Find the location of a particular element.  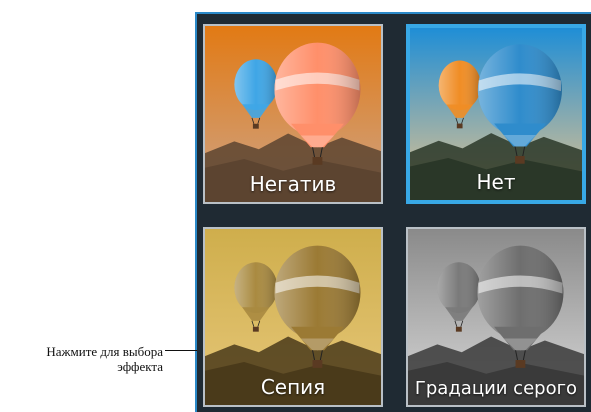

callout-caption: Нажмите для выбора эффекта is located at coordinates (81, 359).